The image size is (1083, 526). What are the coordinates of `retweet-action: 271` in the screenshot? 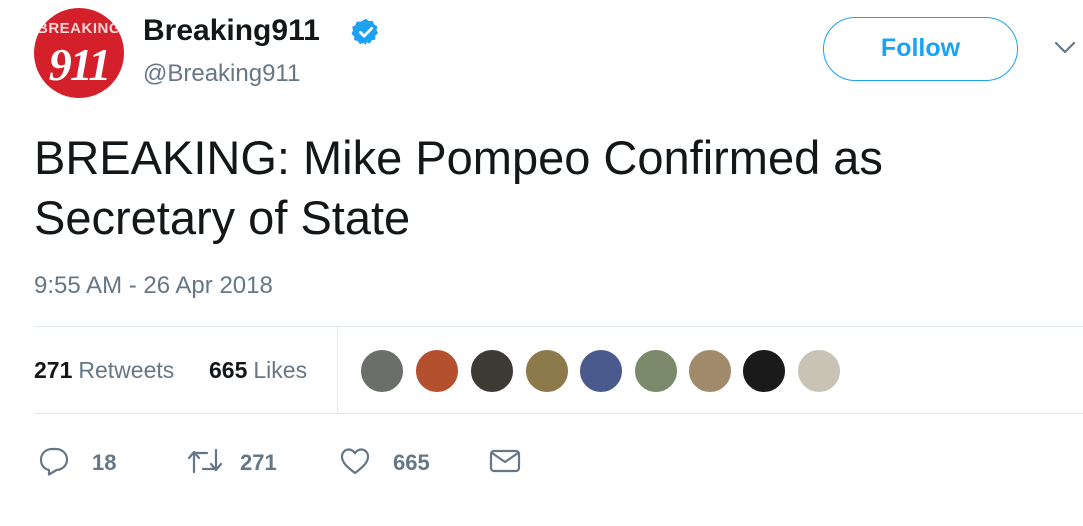 It's located at (241, 461).